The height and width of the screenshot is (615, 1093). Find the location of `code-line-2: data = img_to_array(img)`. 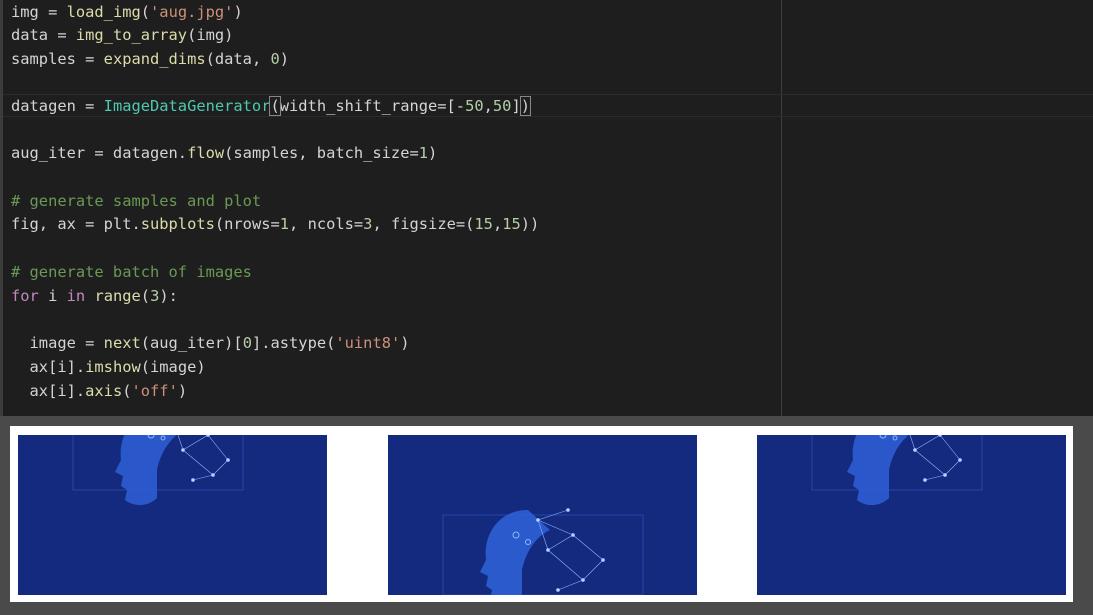

code-line-2: data = img_to_array(img) is located at coordinates (122, 35).